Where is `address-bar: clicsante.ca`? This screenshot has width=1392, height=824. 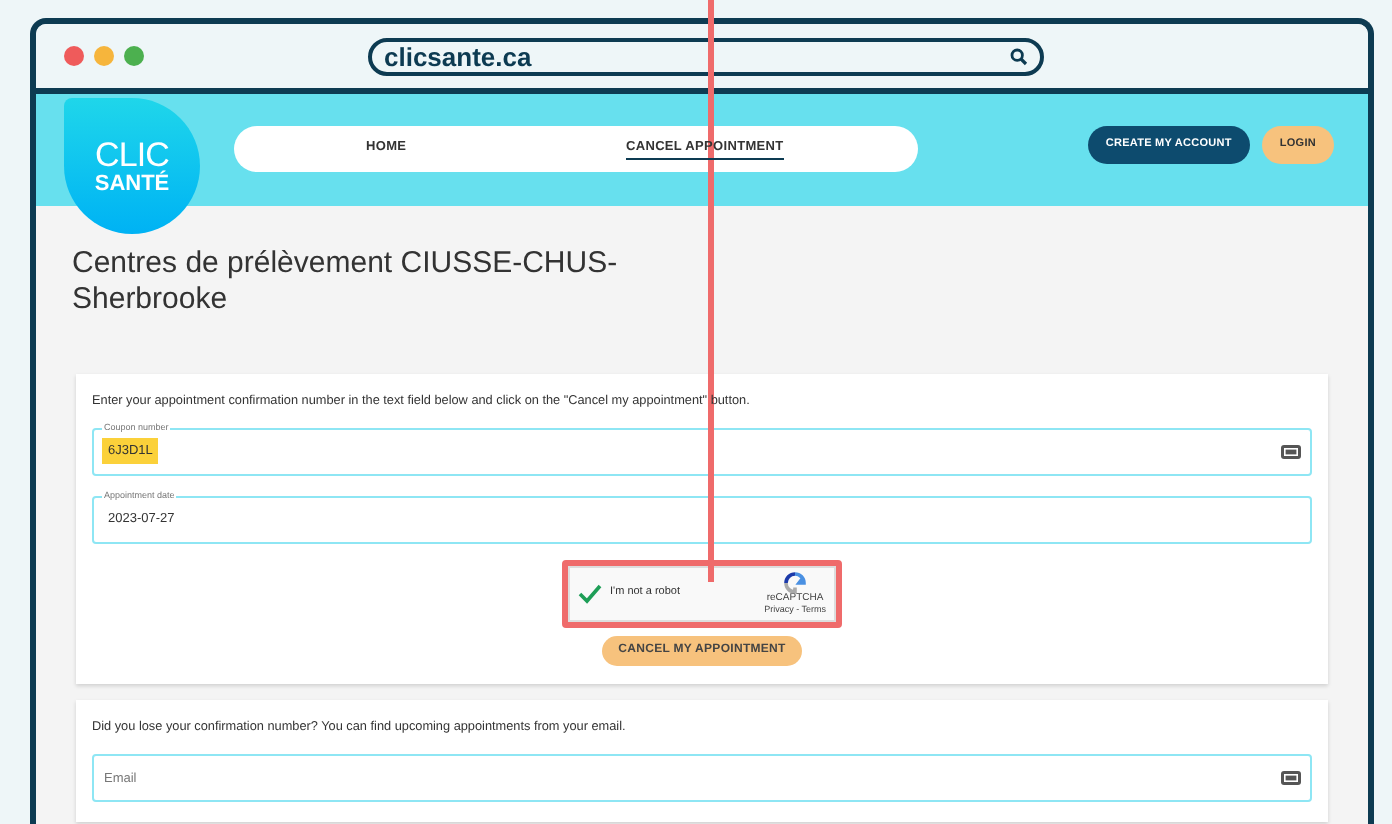
address-bar: clicsante.ca is located at coordinates (706, 57).